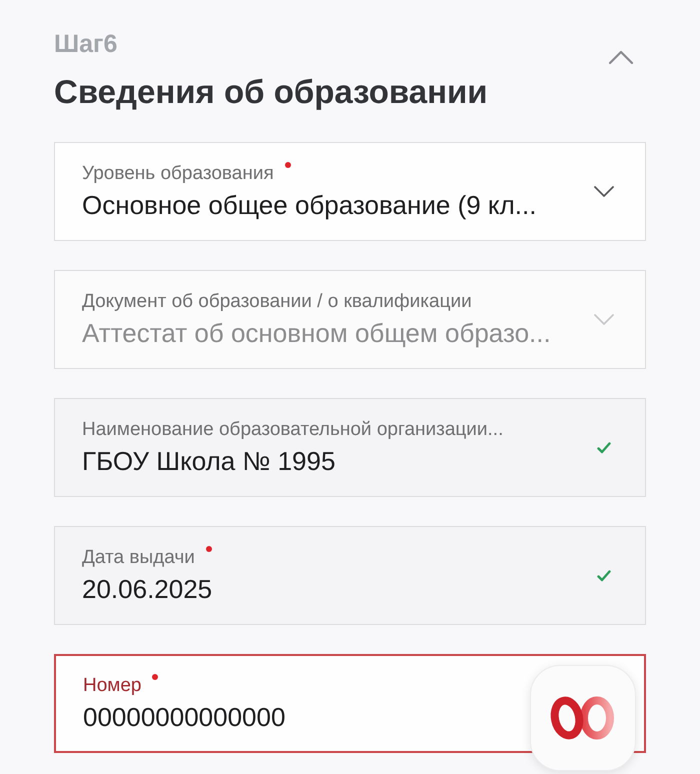  What do you see at coordinates (583, 718) in the screenshot?
I see `floating-logo-button-overlay` at bounding box center [583, 718].